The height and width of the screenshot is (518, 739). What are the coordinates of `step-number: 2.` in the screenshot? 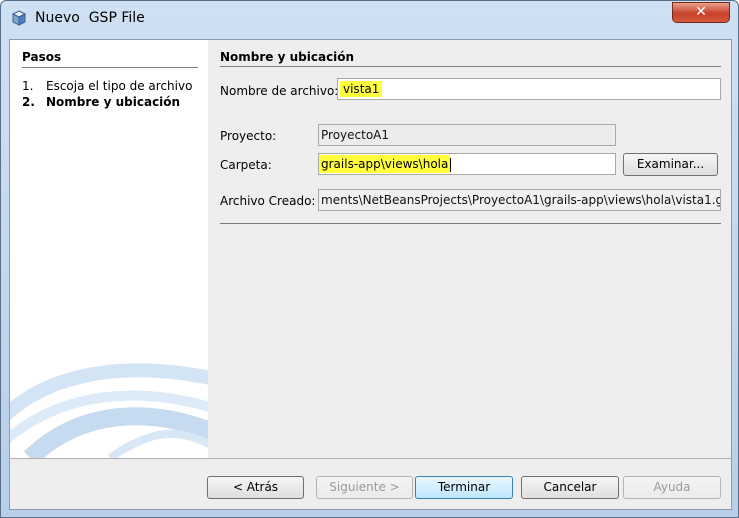 It's located at (28, 102).